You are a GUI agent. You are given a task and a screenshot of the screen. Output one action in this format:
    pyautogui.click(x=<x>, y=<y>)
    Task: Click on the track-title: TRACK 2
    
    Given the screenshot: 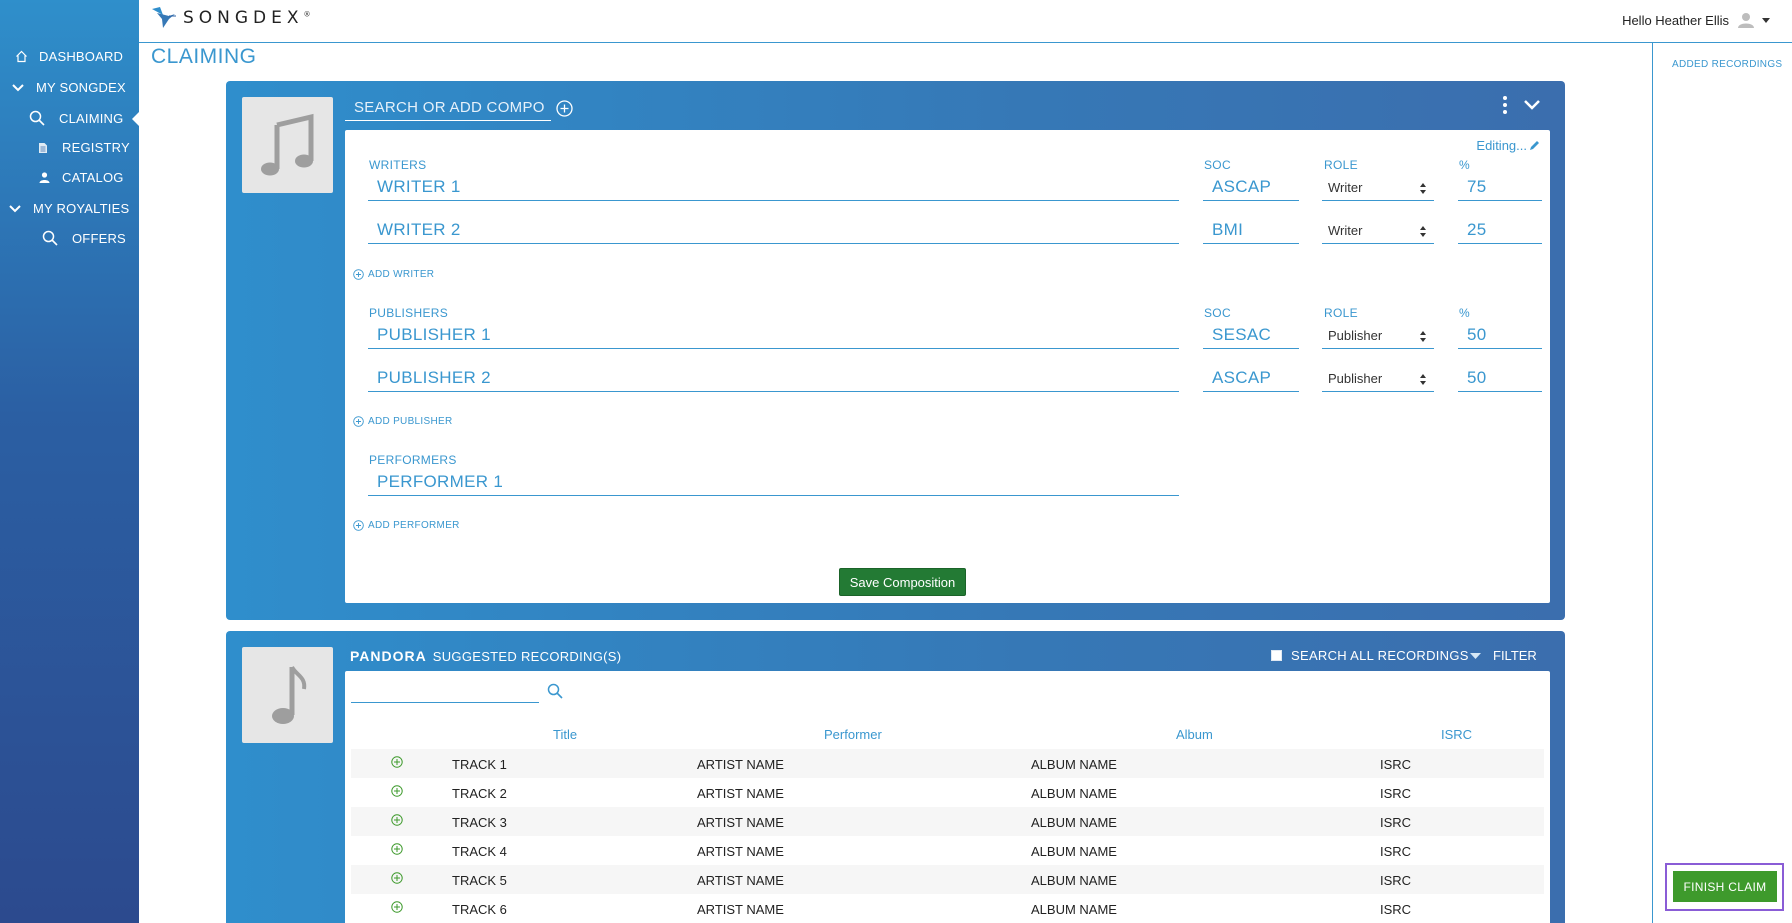 What is the action you would take?
    pyautogui.click(x=479, y=793)
    